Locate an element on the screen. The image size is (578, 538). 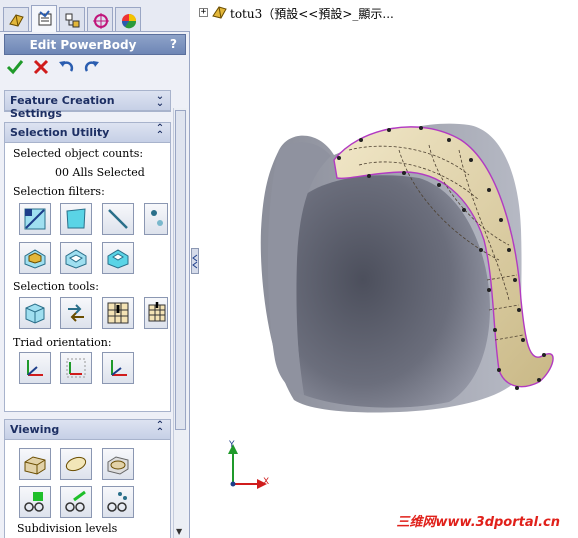
undo-button is located at coordinates (67, 68).